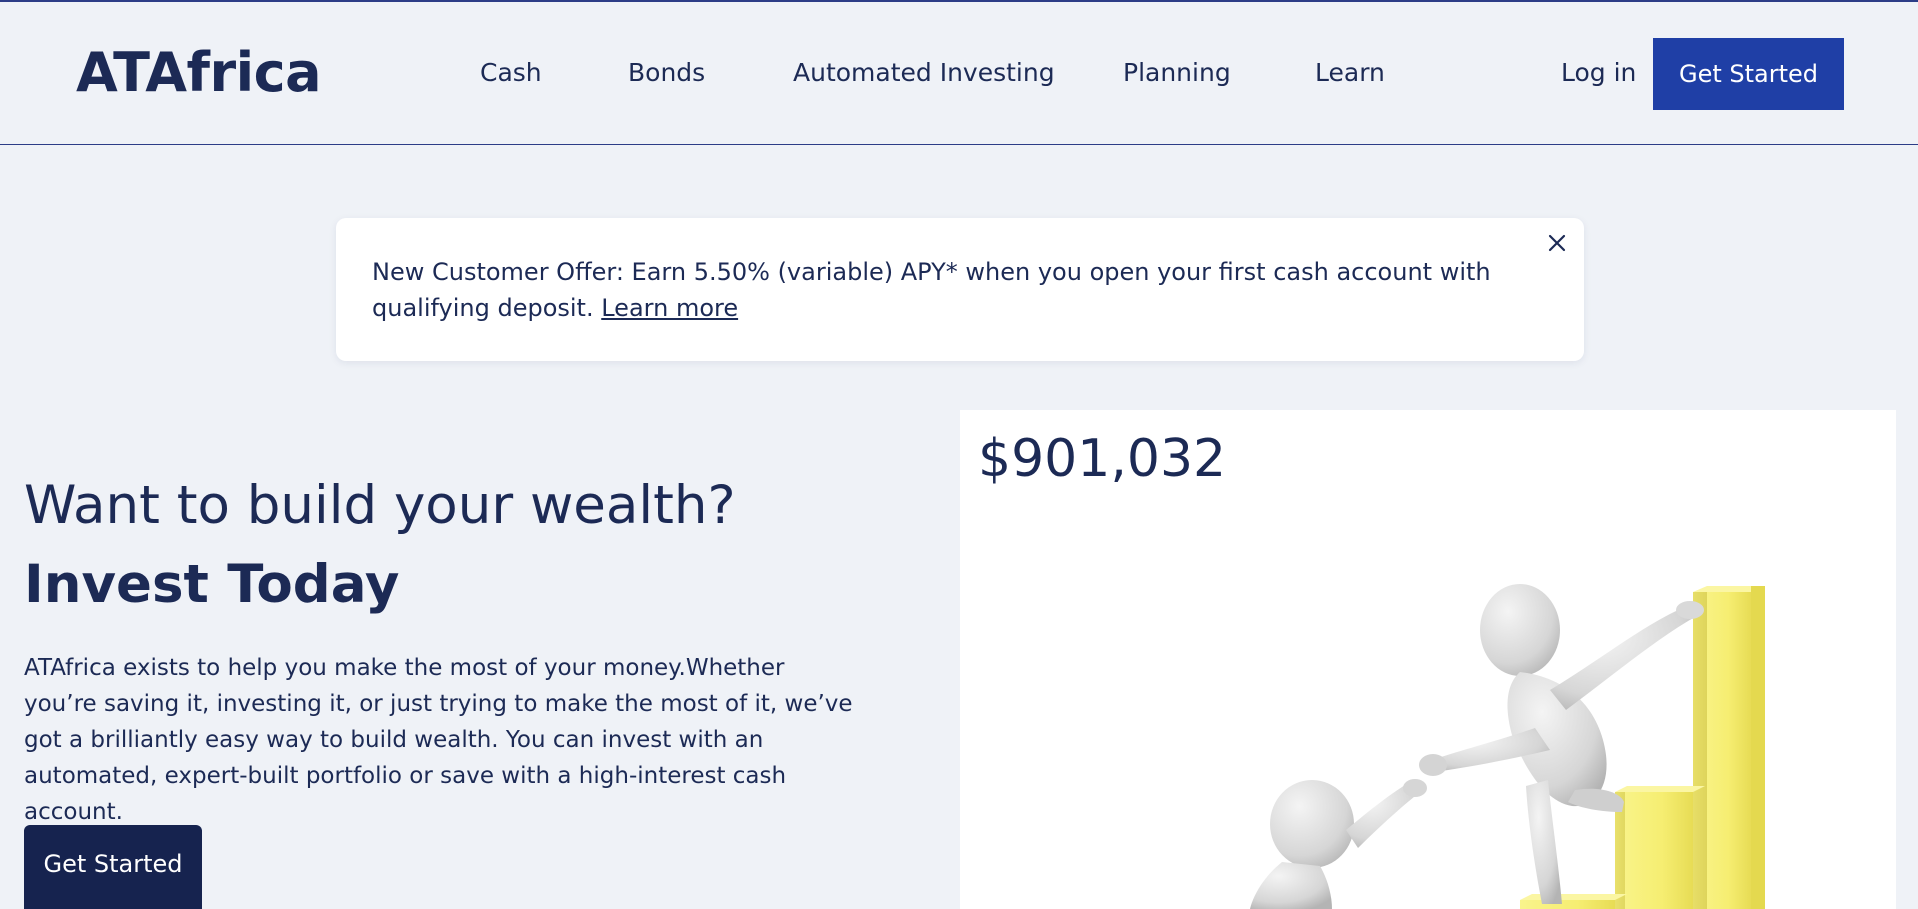  Describe the element at coordinates (669, 308) in the screenshot. I see `learn-more-link: Learn more` at that location.